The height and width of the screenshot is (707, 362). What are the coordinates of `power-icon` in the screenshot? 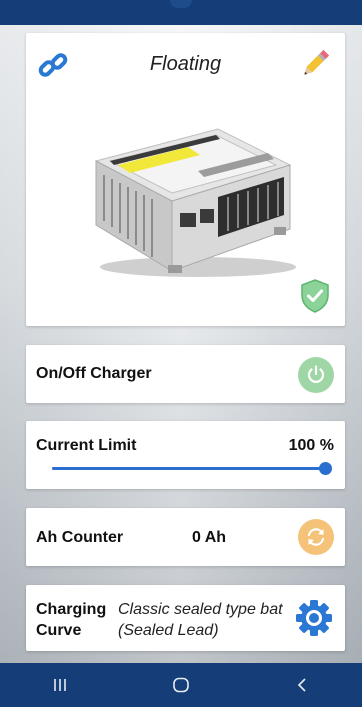 It's located at (316, 374).